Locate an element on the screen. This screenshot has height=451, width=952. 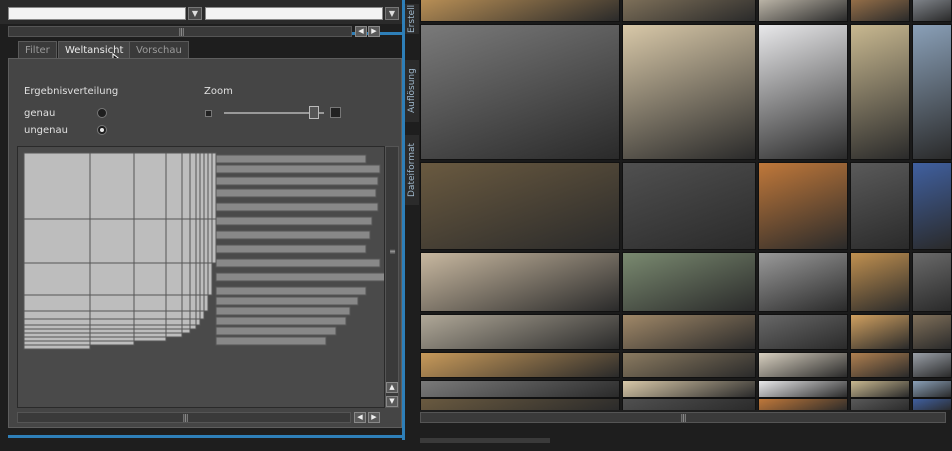
zoom-min-icon is located at coordinates (208, 113).